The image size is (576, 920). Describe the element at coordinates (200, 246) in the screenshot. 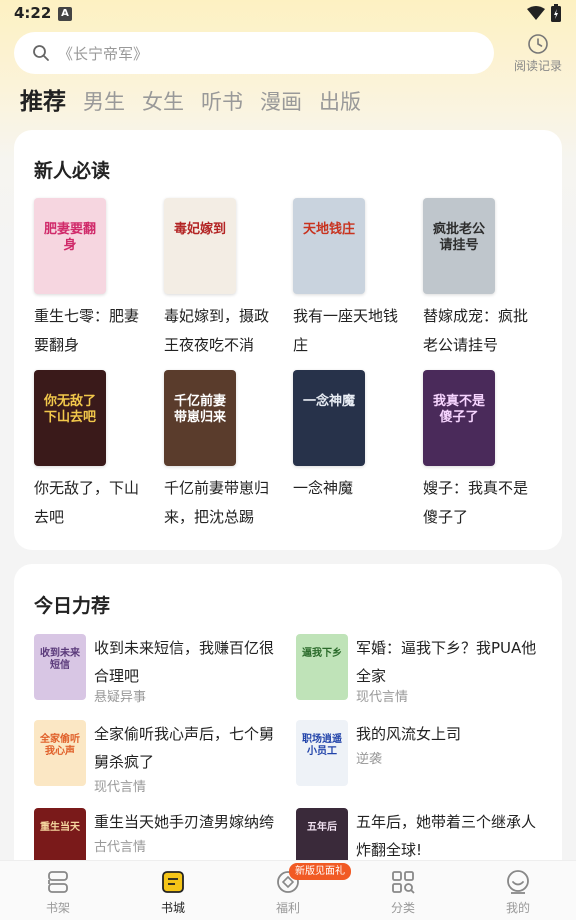

I see `book-cover: 毒妃嫁到` at that location.